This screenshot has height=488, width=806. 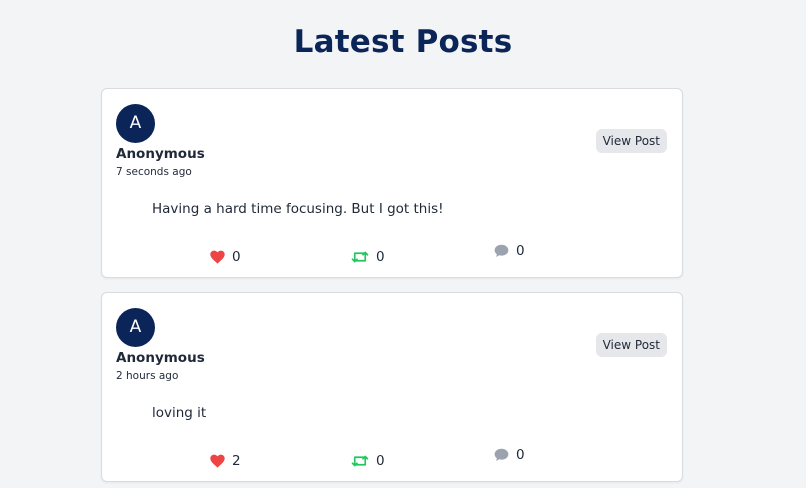 What do you see at coordinates (225, 461) in the screenshot?
I see `like-button: 2` at bounding box center [225, 461].